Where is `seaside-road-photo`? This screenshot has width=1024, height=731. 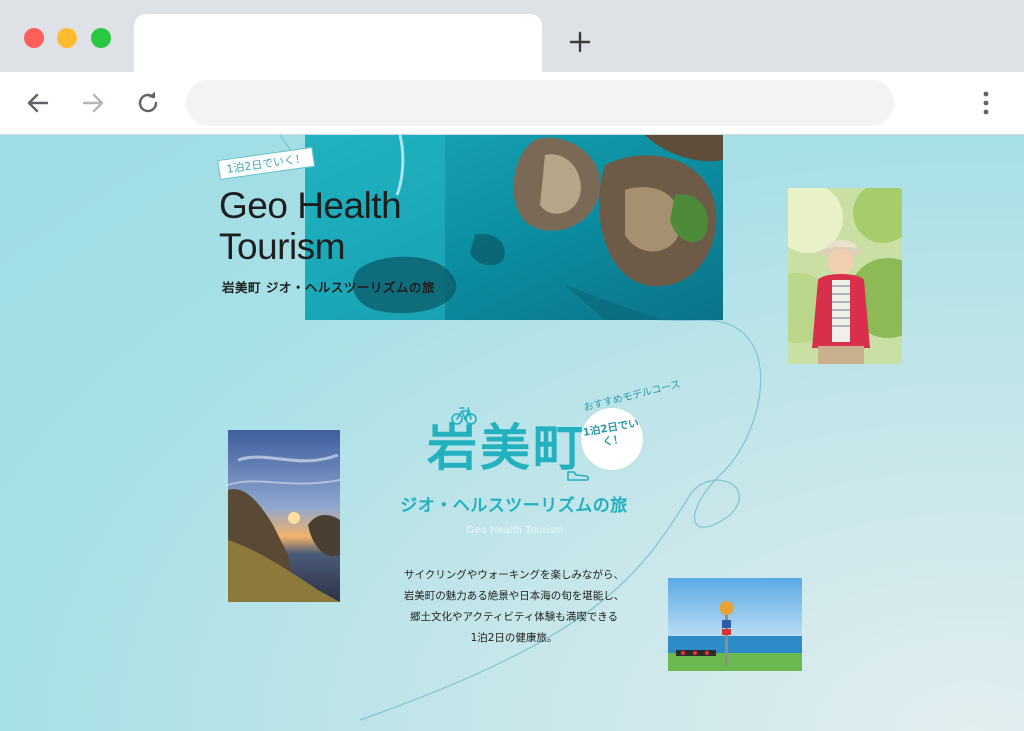 seaside-road-photo is located at coordinates (735, 624).